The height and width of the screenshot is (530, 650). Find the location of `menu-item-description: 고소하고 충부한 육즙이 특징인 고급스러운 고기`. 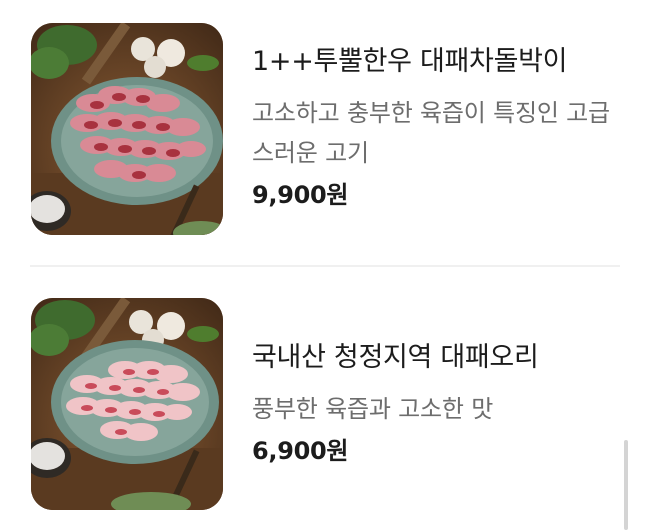

menu-item-description: 고소하고 충부한 육즙이 특징인 고급스러운 고기 is located at coordinates (431, 133).